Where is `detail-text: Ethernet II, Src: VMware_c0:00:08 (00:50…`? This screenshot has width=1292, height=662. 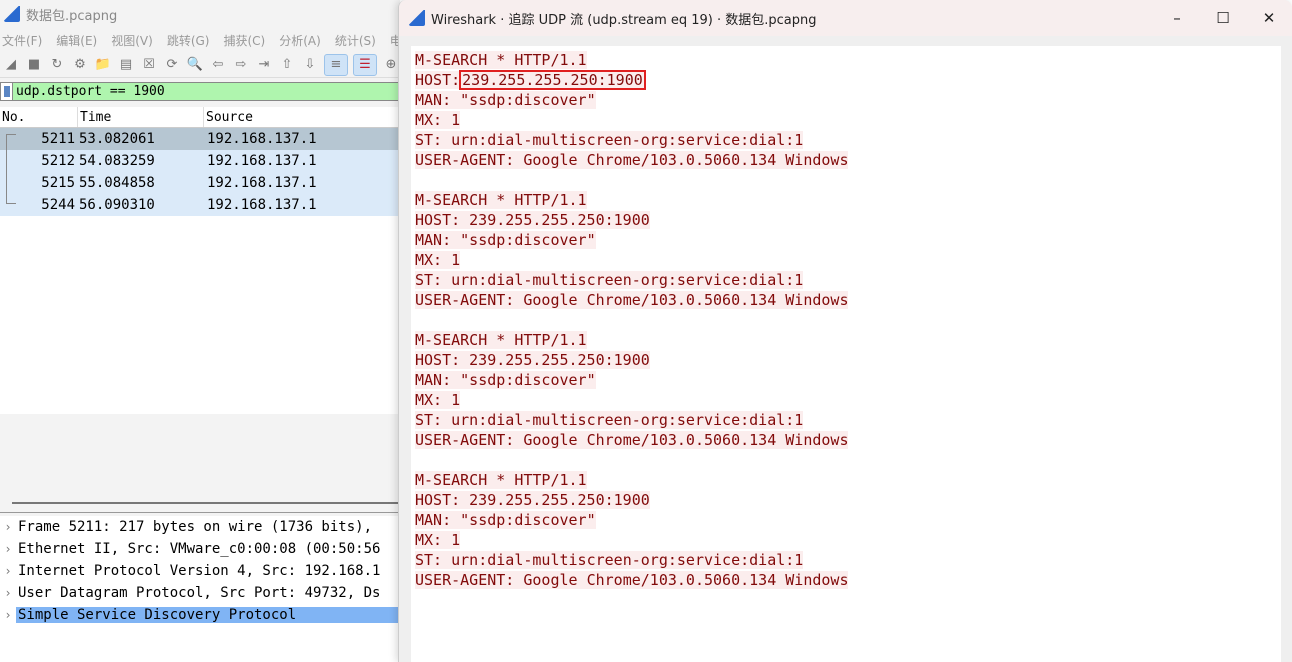 detail-text: Ethernet II, Src: VMware_c0:00:08 (00:50… is located at coordinates (199, 549).